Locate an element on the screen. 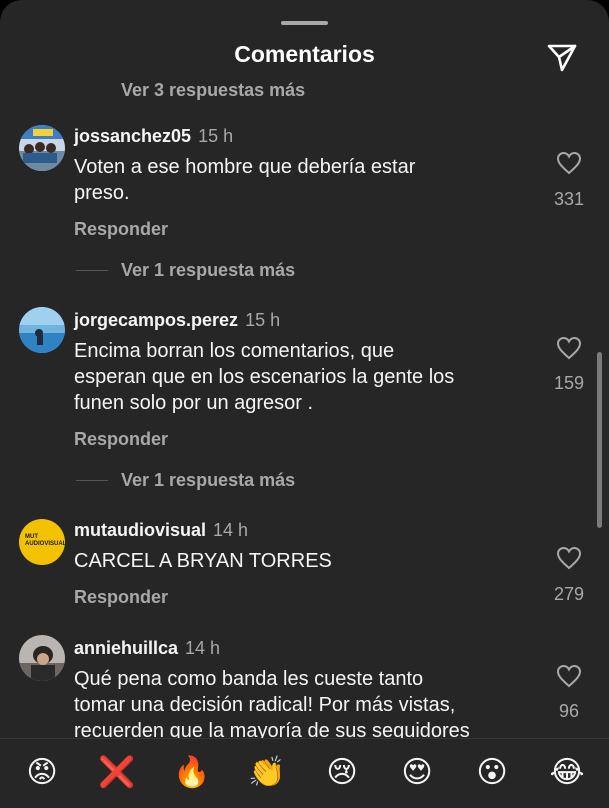 The image size is (609, 808). comment-line: funen solo por un agresor . is located at coordinates (194, 403).